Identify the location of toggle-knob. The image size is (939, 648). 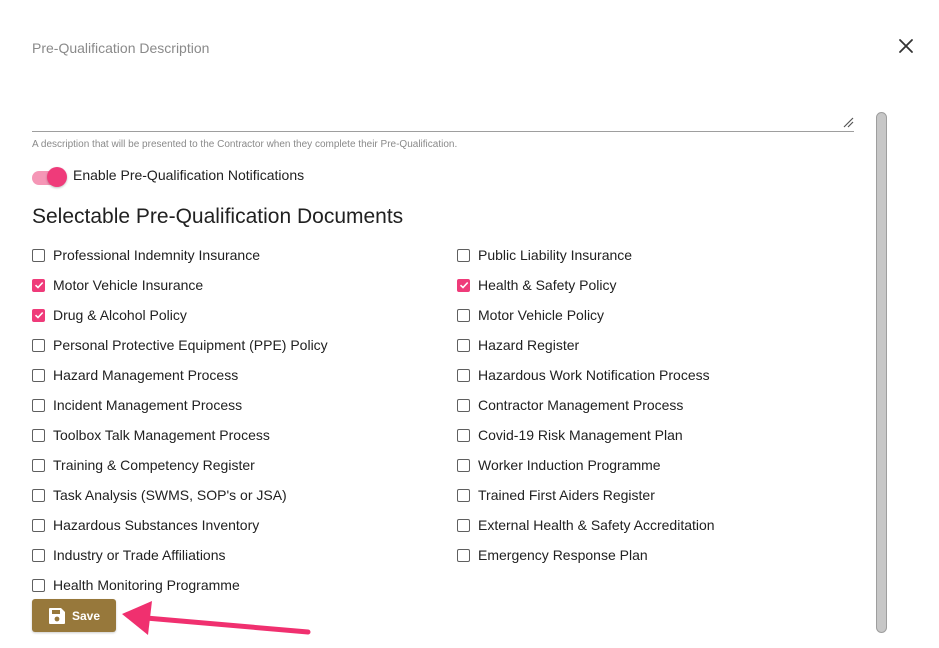
(57, 177).